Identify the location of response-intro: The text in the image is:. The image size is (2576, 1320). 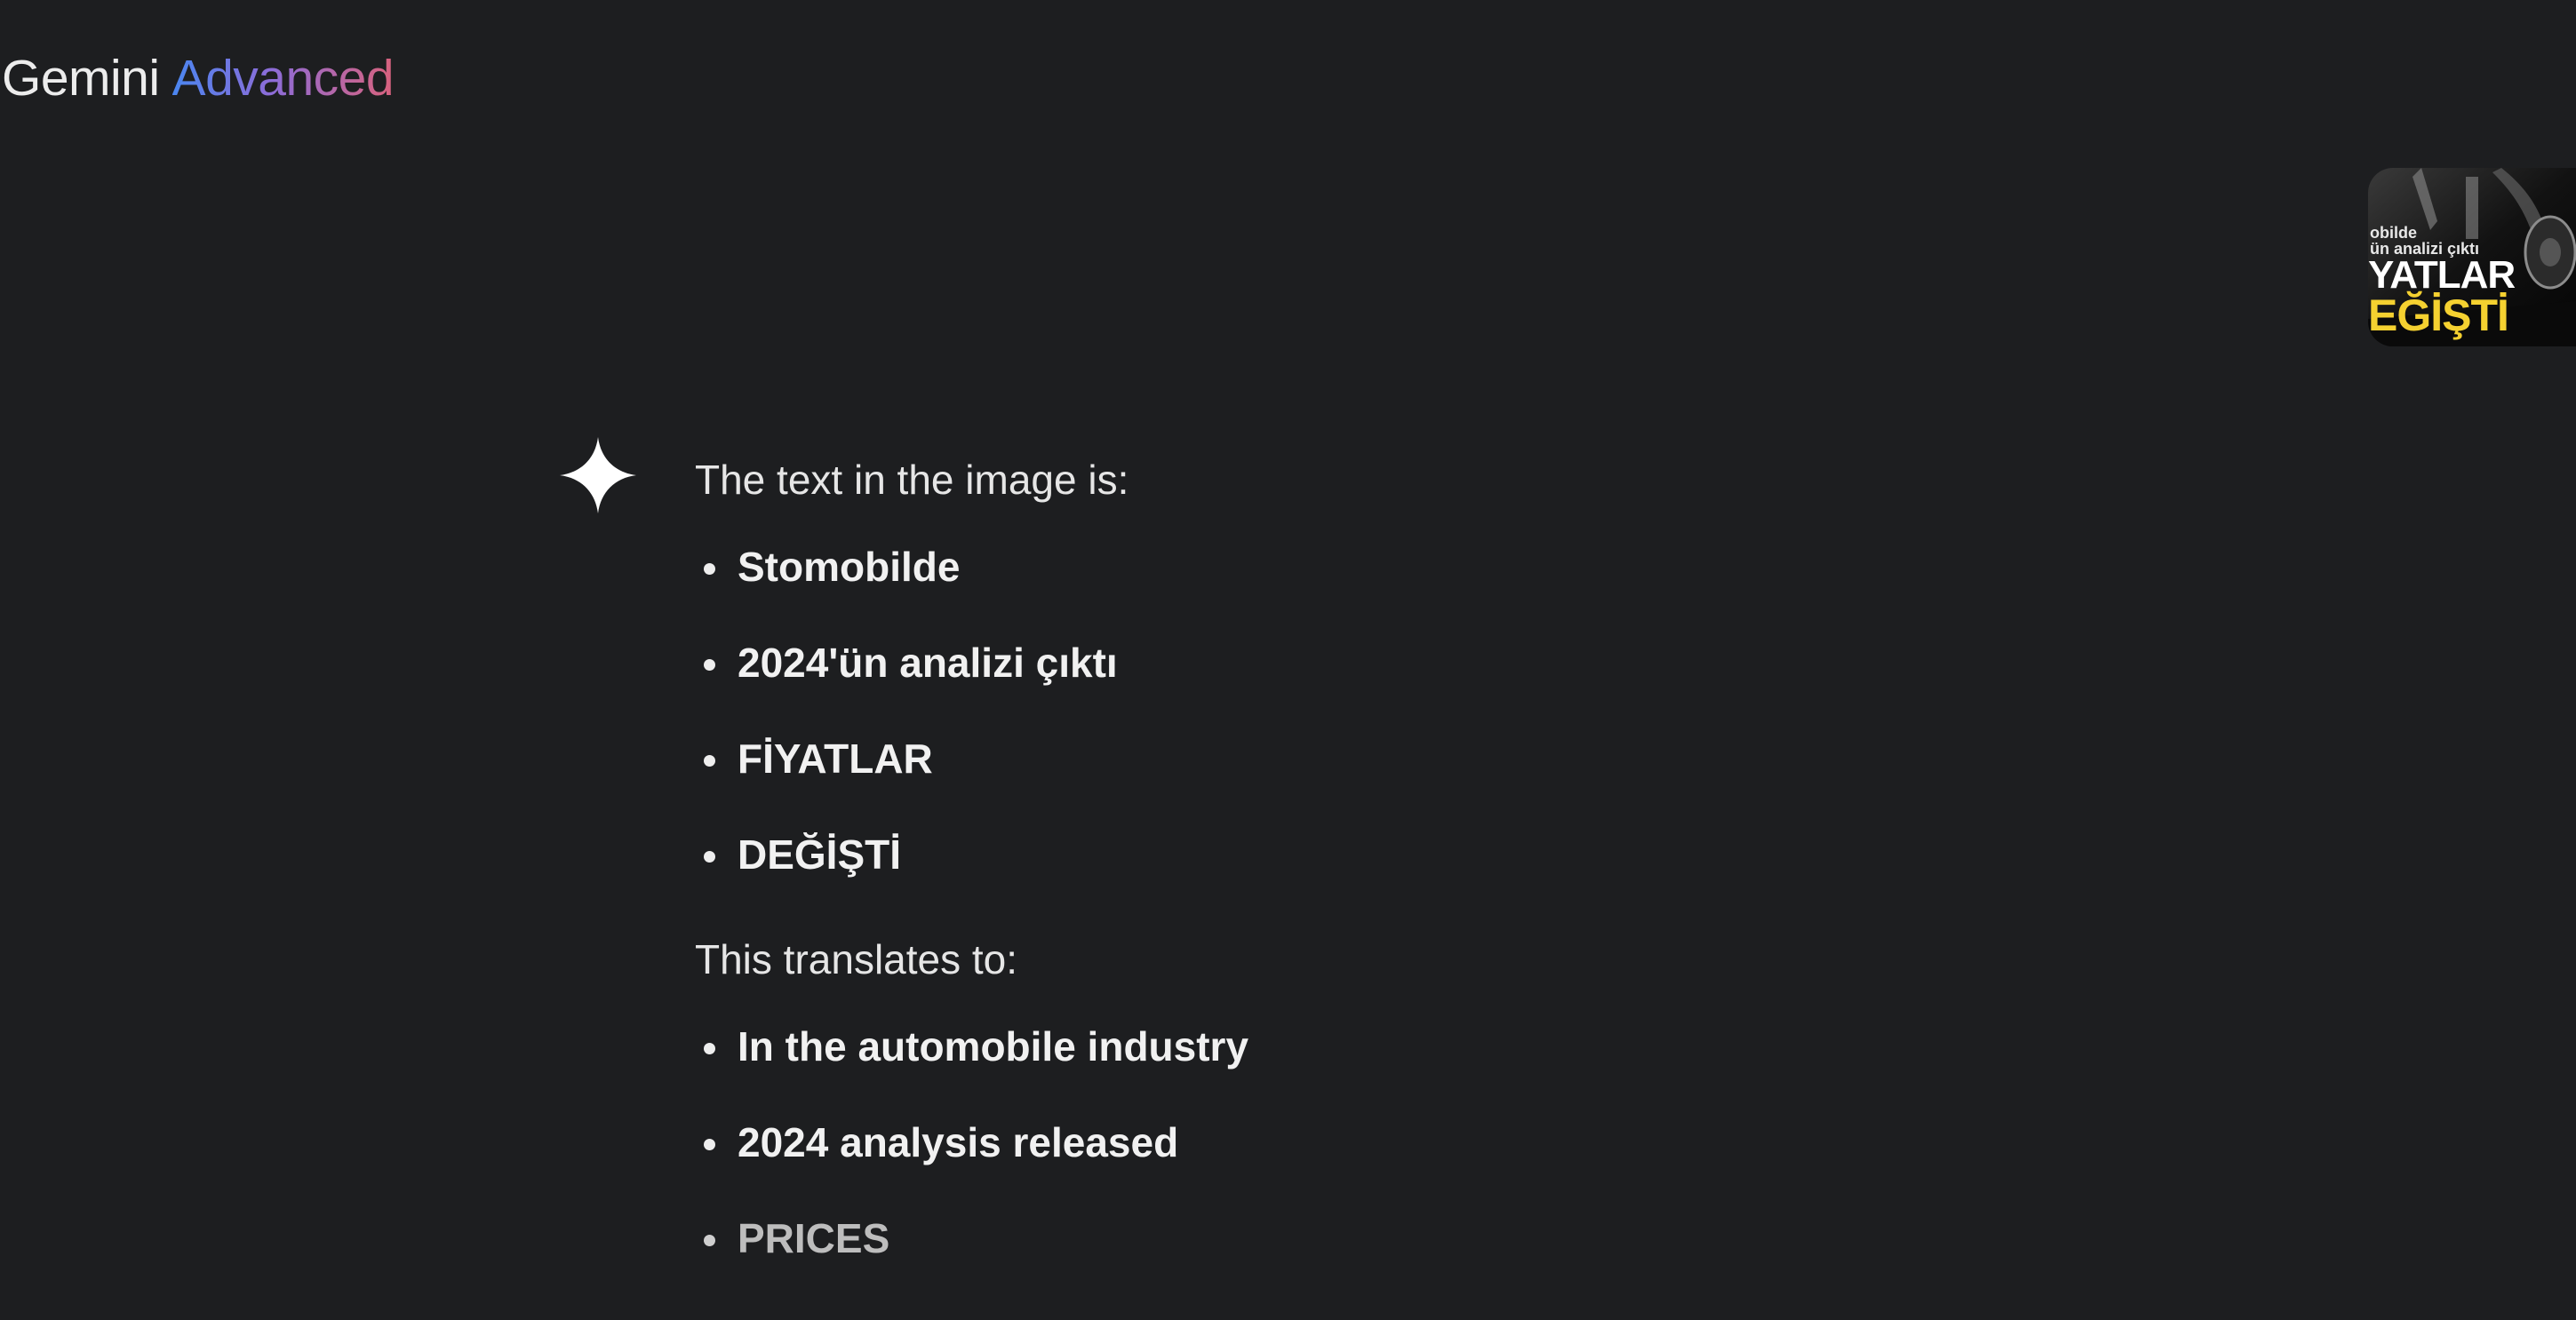
(912, 480).